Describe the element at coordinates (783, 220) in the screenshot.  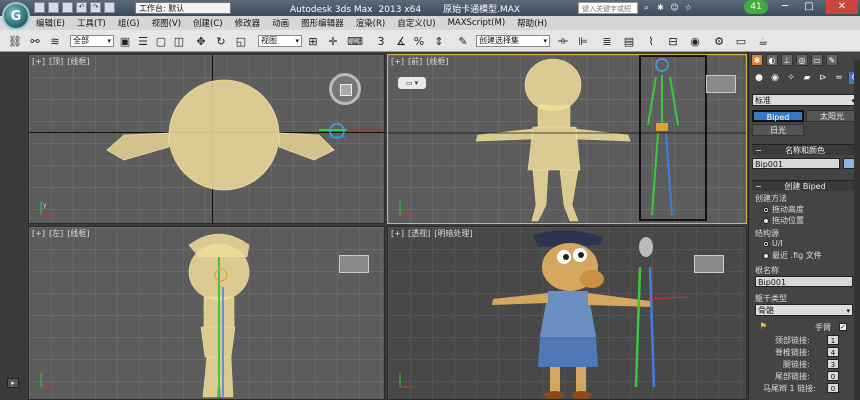
I see `drag-position-radio: 拖动位置` at that location.